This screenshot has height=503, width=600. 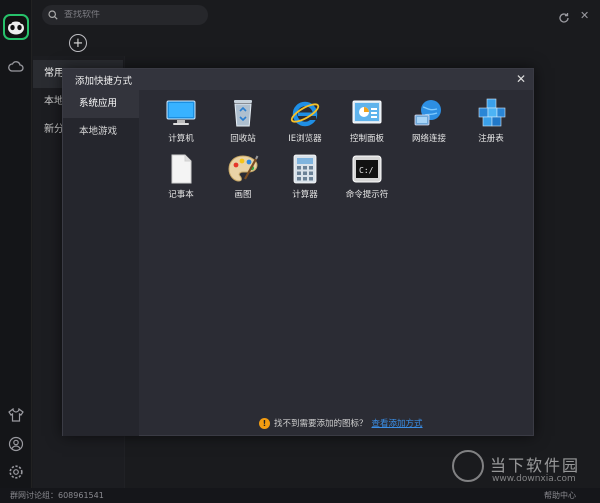 What do you see at coordinates (468, 466) in the screenshot?
I see `watermark-logo-icon` at bounding box center [468, 466].